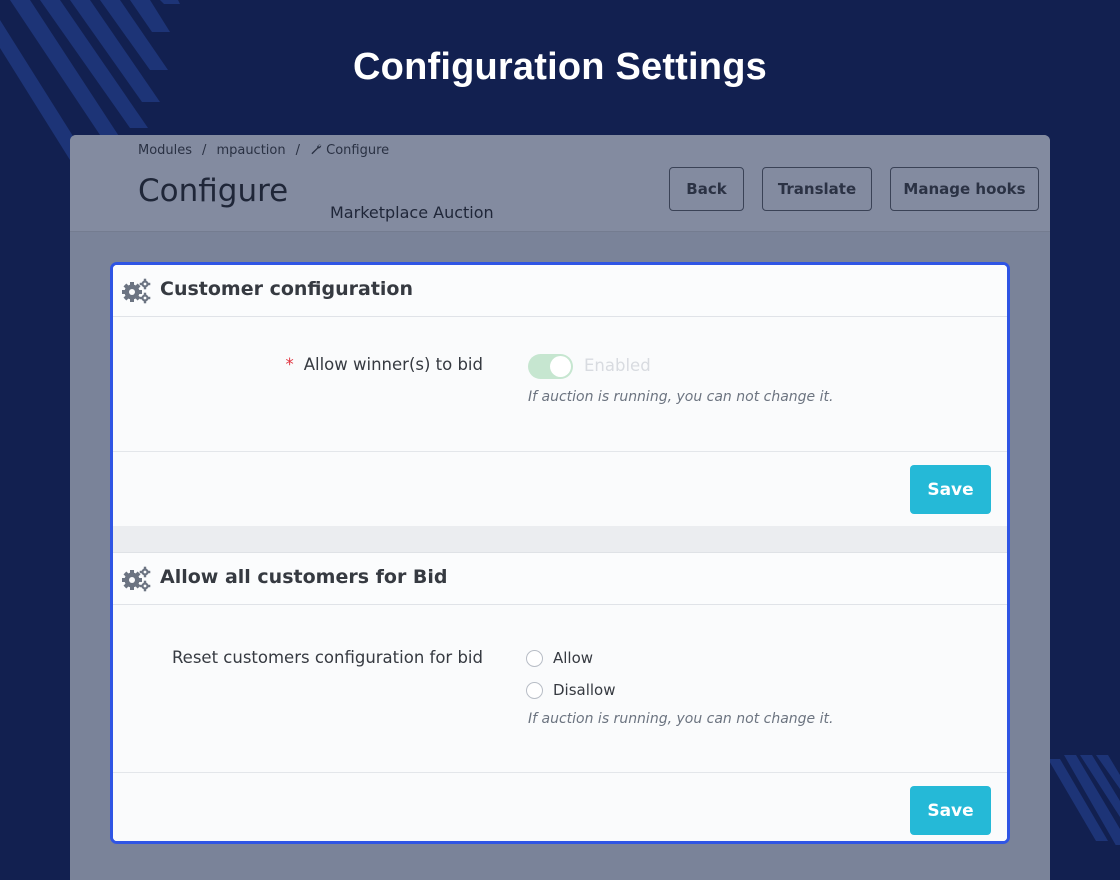 The image size is (1120, 880). Describe the element at coordinates (964, 189) in the screenshot. I see `manage-hooks-button: Manage hooks` at that location.